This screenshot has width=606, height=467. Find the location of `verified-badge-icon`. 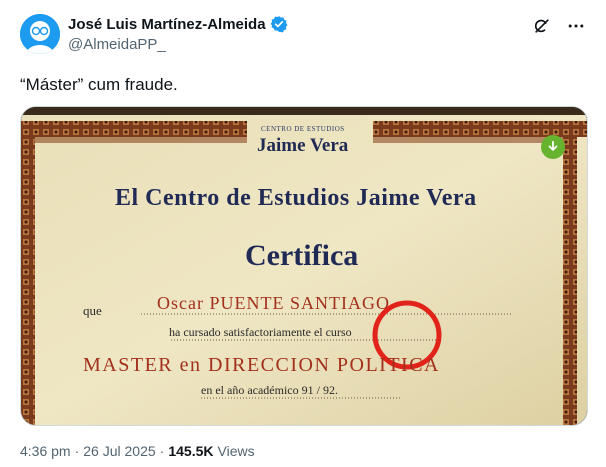

verified-badge-icon is located at coordinates (279, 24).